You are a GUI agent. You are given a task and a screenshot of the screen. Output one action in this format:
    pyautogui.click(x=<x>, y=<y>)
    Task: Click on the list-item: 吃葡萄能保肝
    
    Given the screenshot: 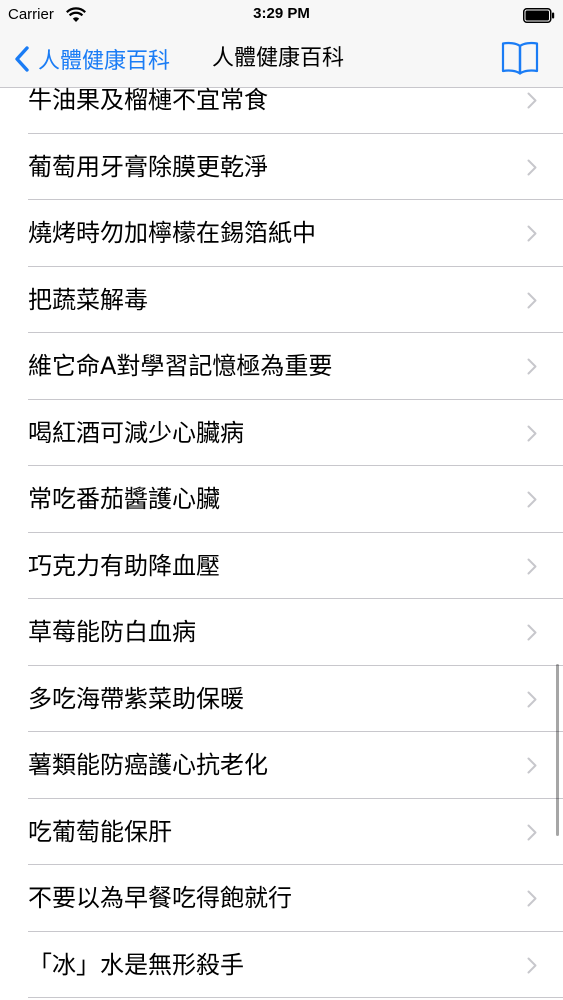 What is the action you would take?
    pyautogui.click(x=281, y=832)
    